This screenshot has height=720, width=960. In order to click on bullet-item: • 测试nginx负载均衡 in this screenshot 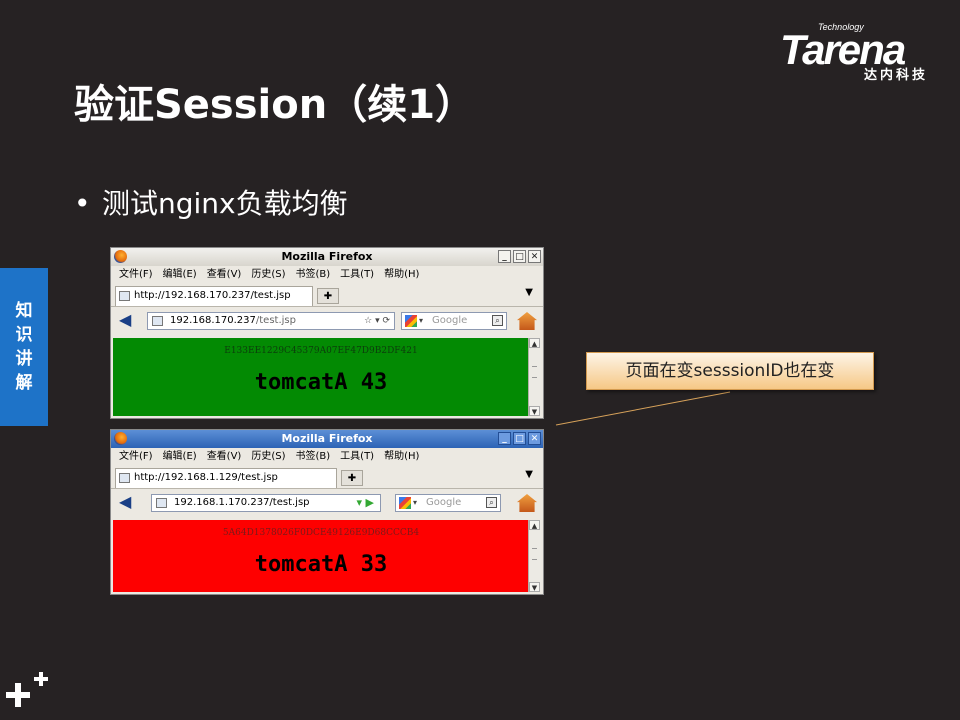, I will do `click(211, 202)`.